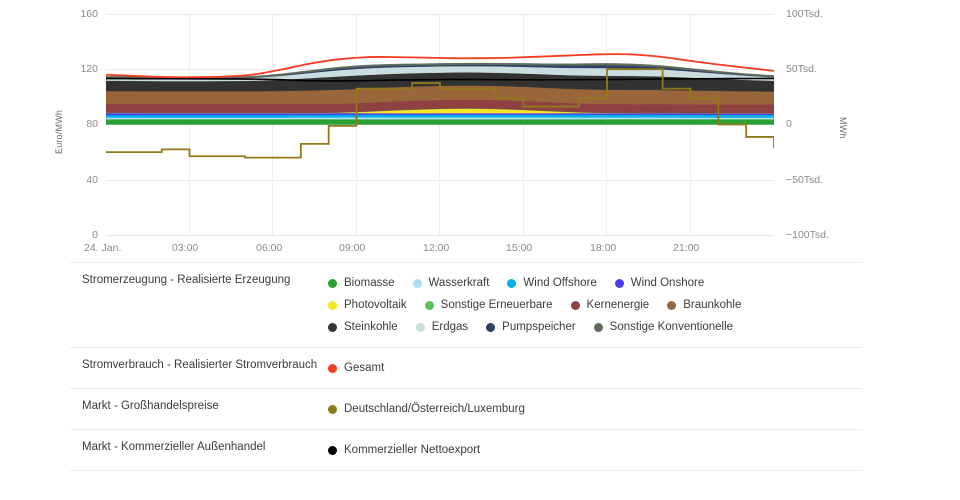 The image size is (960, 500). I want to click on legend-item: Wasserkraft, so click(451, 283).